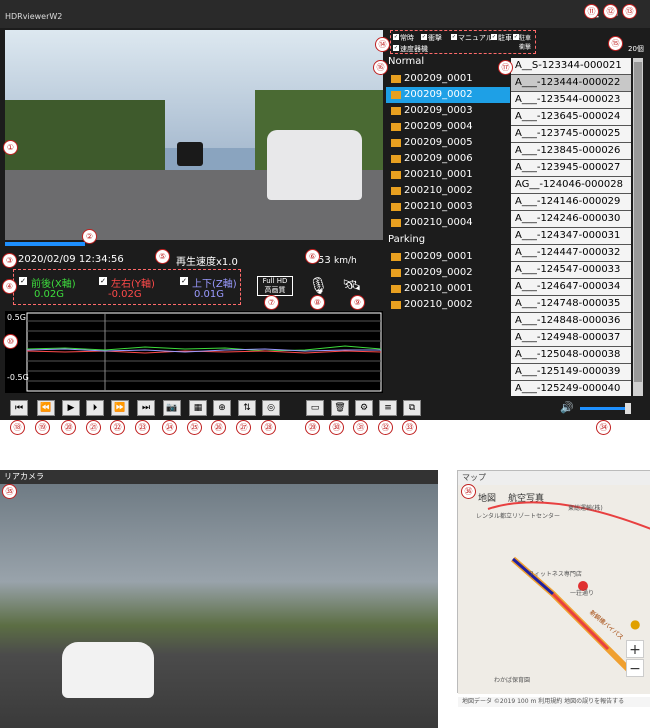 The height and width of the screenshot is (728, 650). What do you see at coordinates (209, 294) in the screenshot?
I see `z-axis-value: 0.01G` at bounding box center [209, 294].